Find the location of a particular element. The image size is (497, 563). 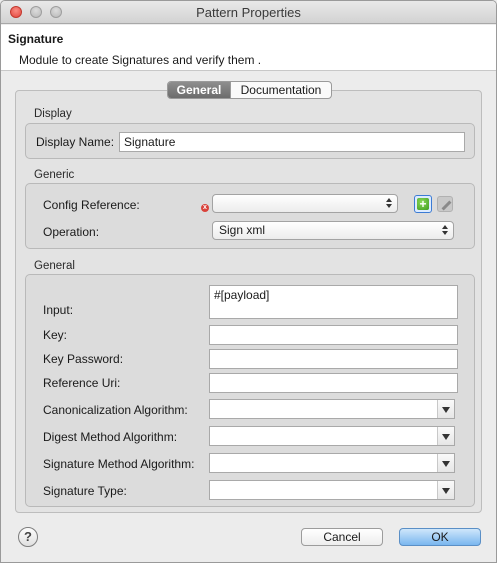

config-reference-select is located at coordinates (305, 203).